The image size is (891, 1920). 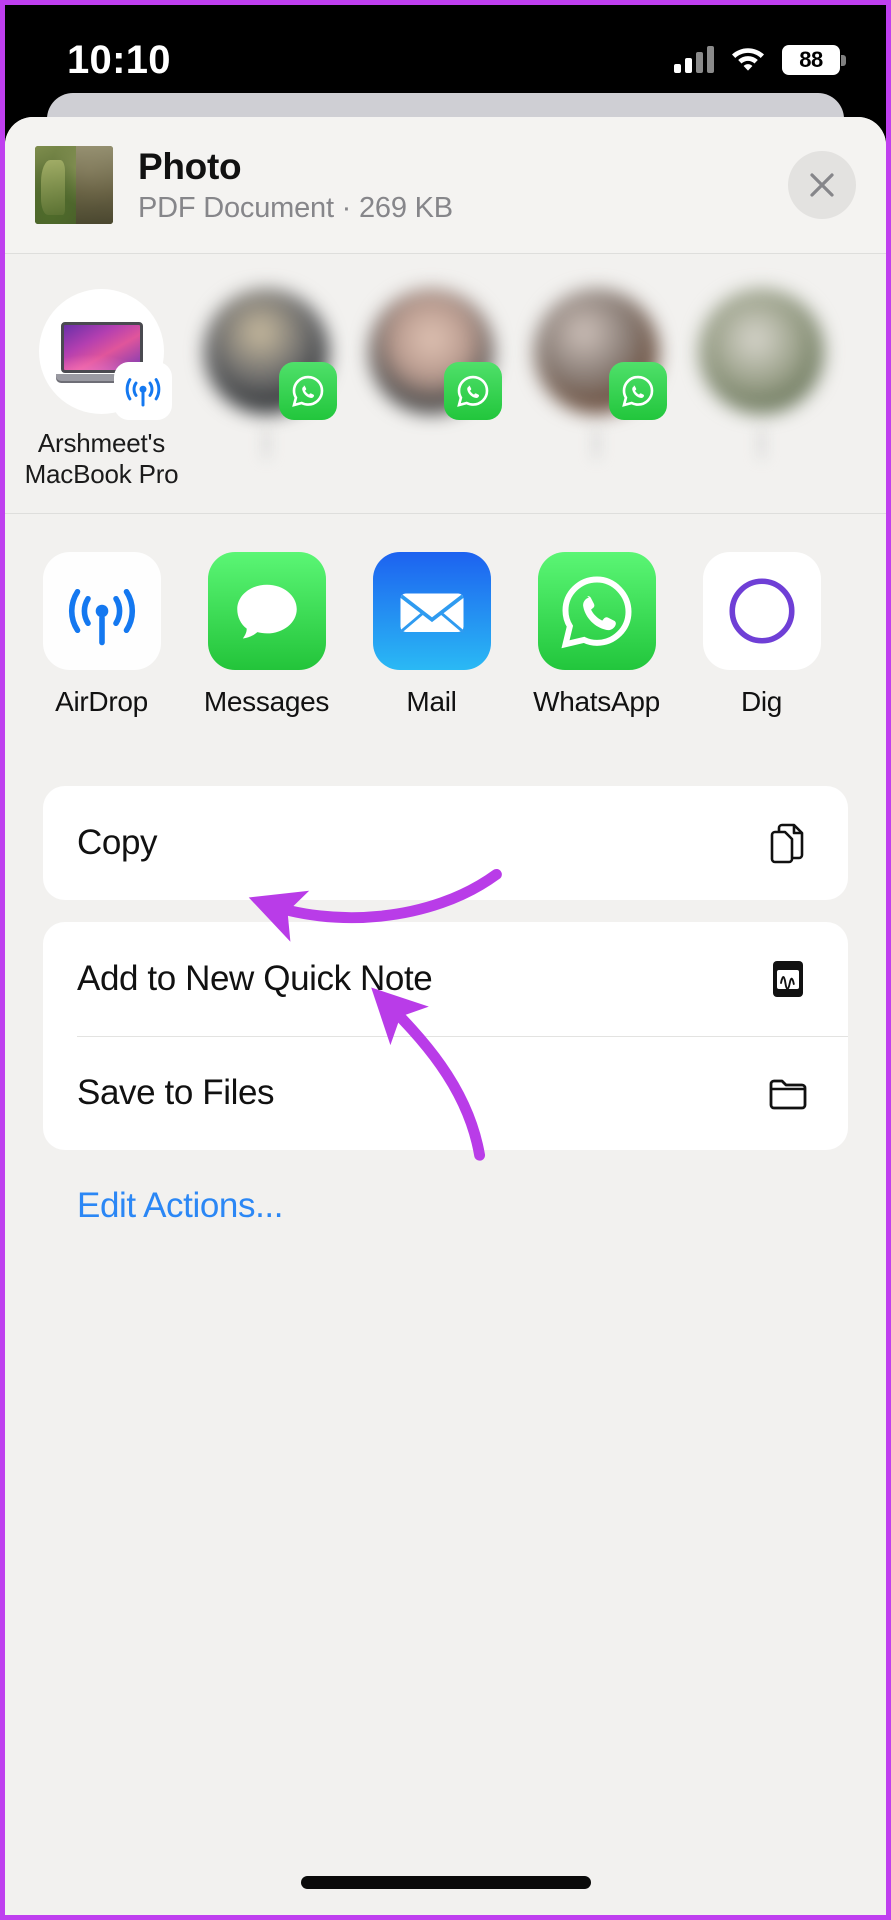 I want to click on cellular-signal-icon, so click(x=694, y=59).